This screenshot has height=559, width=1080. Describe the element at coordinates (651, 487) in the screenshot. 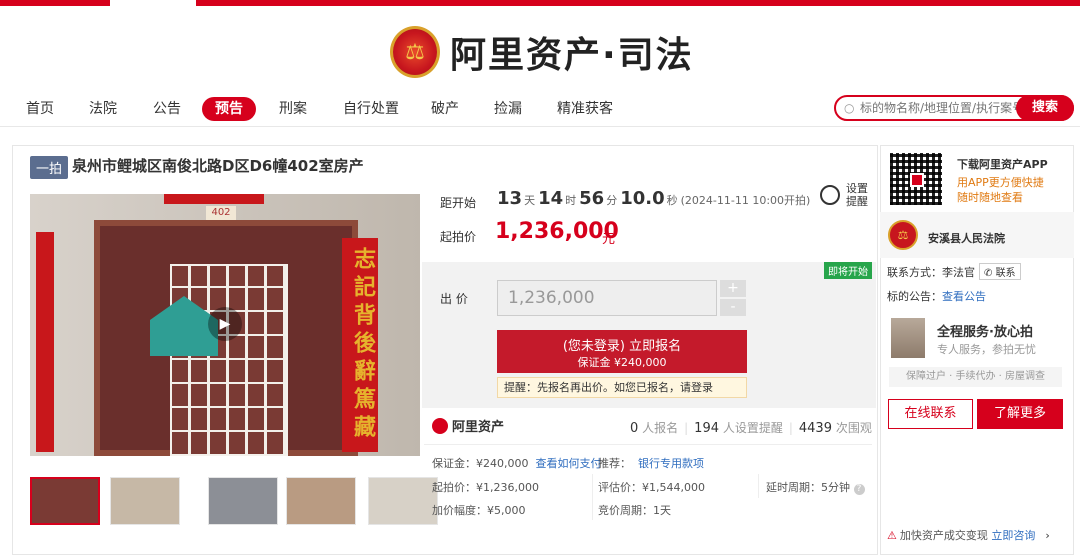

I see `appraisal-info: 评估价：¥1,544,000` at that location.